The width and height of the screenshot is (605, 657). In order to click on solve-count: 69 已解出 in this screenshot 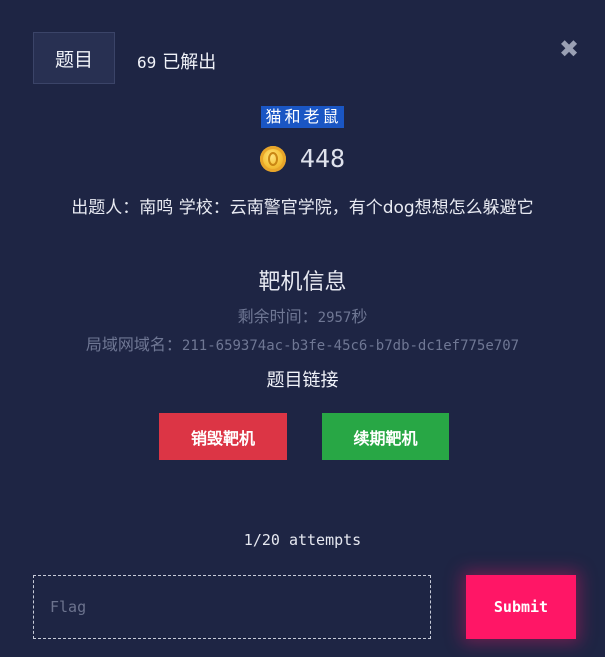, I will do `click(176, 61)`.